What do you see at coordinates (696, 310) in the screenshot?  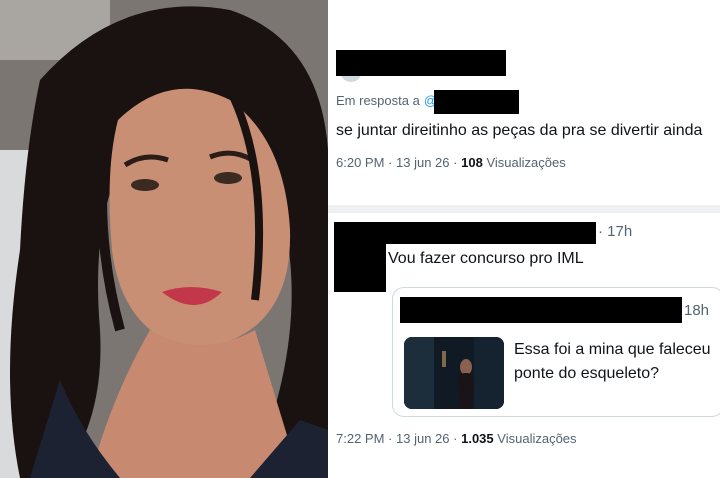 I see `quoted-time-ago: 18h` at bounding box center [696, 310].